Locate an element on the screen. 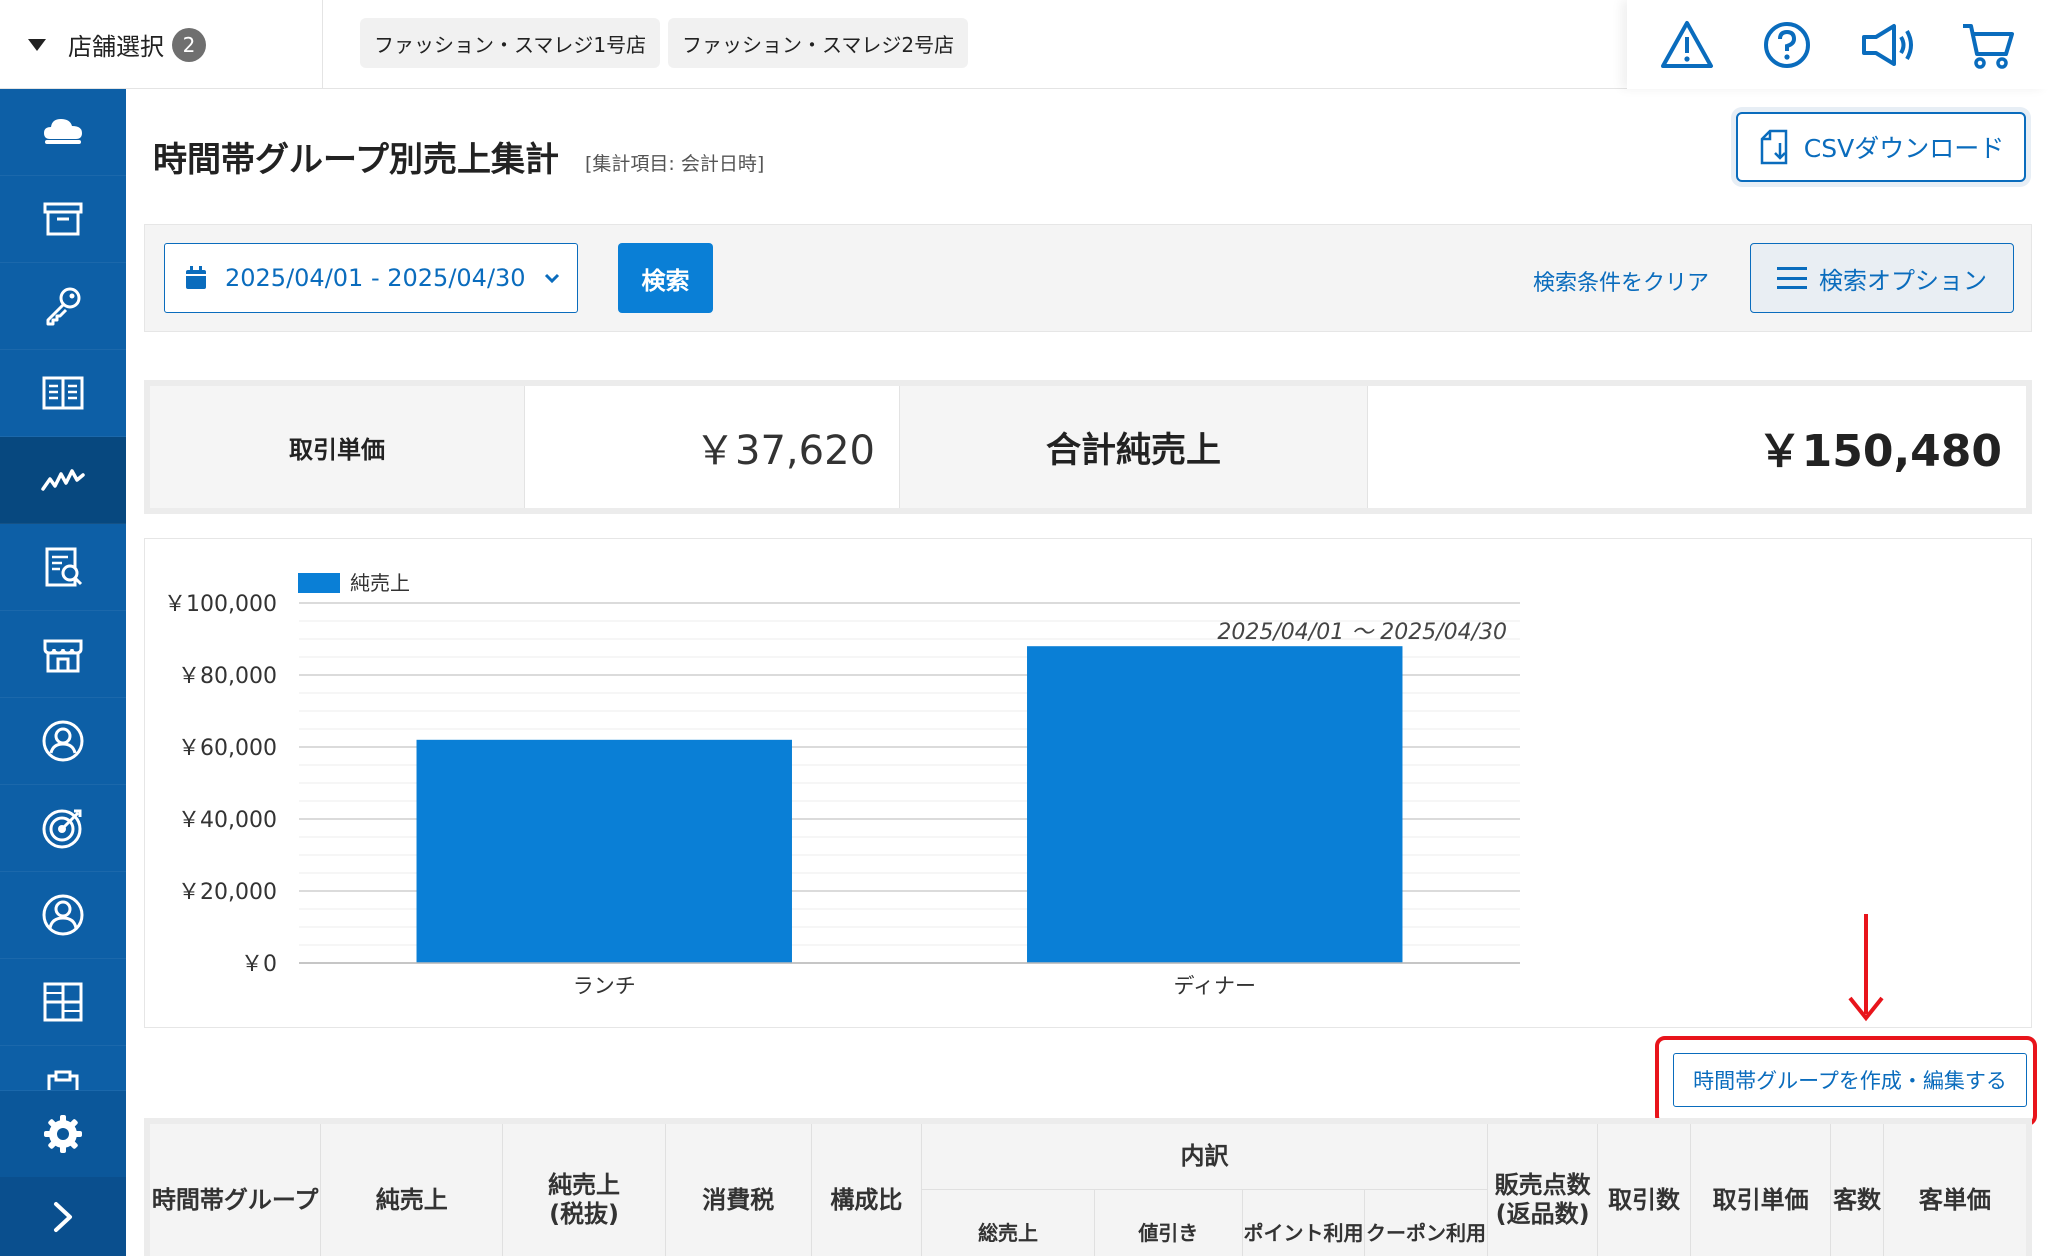  date-range-value: 2025/04/01 - 2025/04/30 is located at coordinates (375, 278).